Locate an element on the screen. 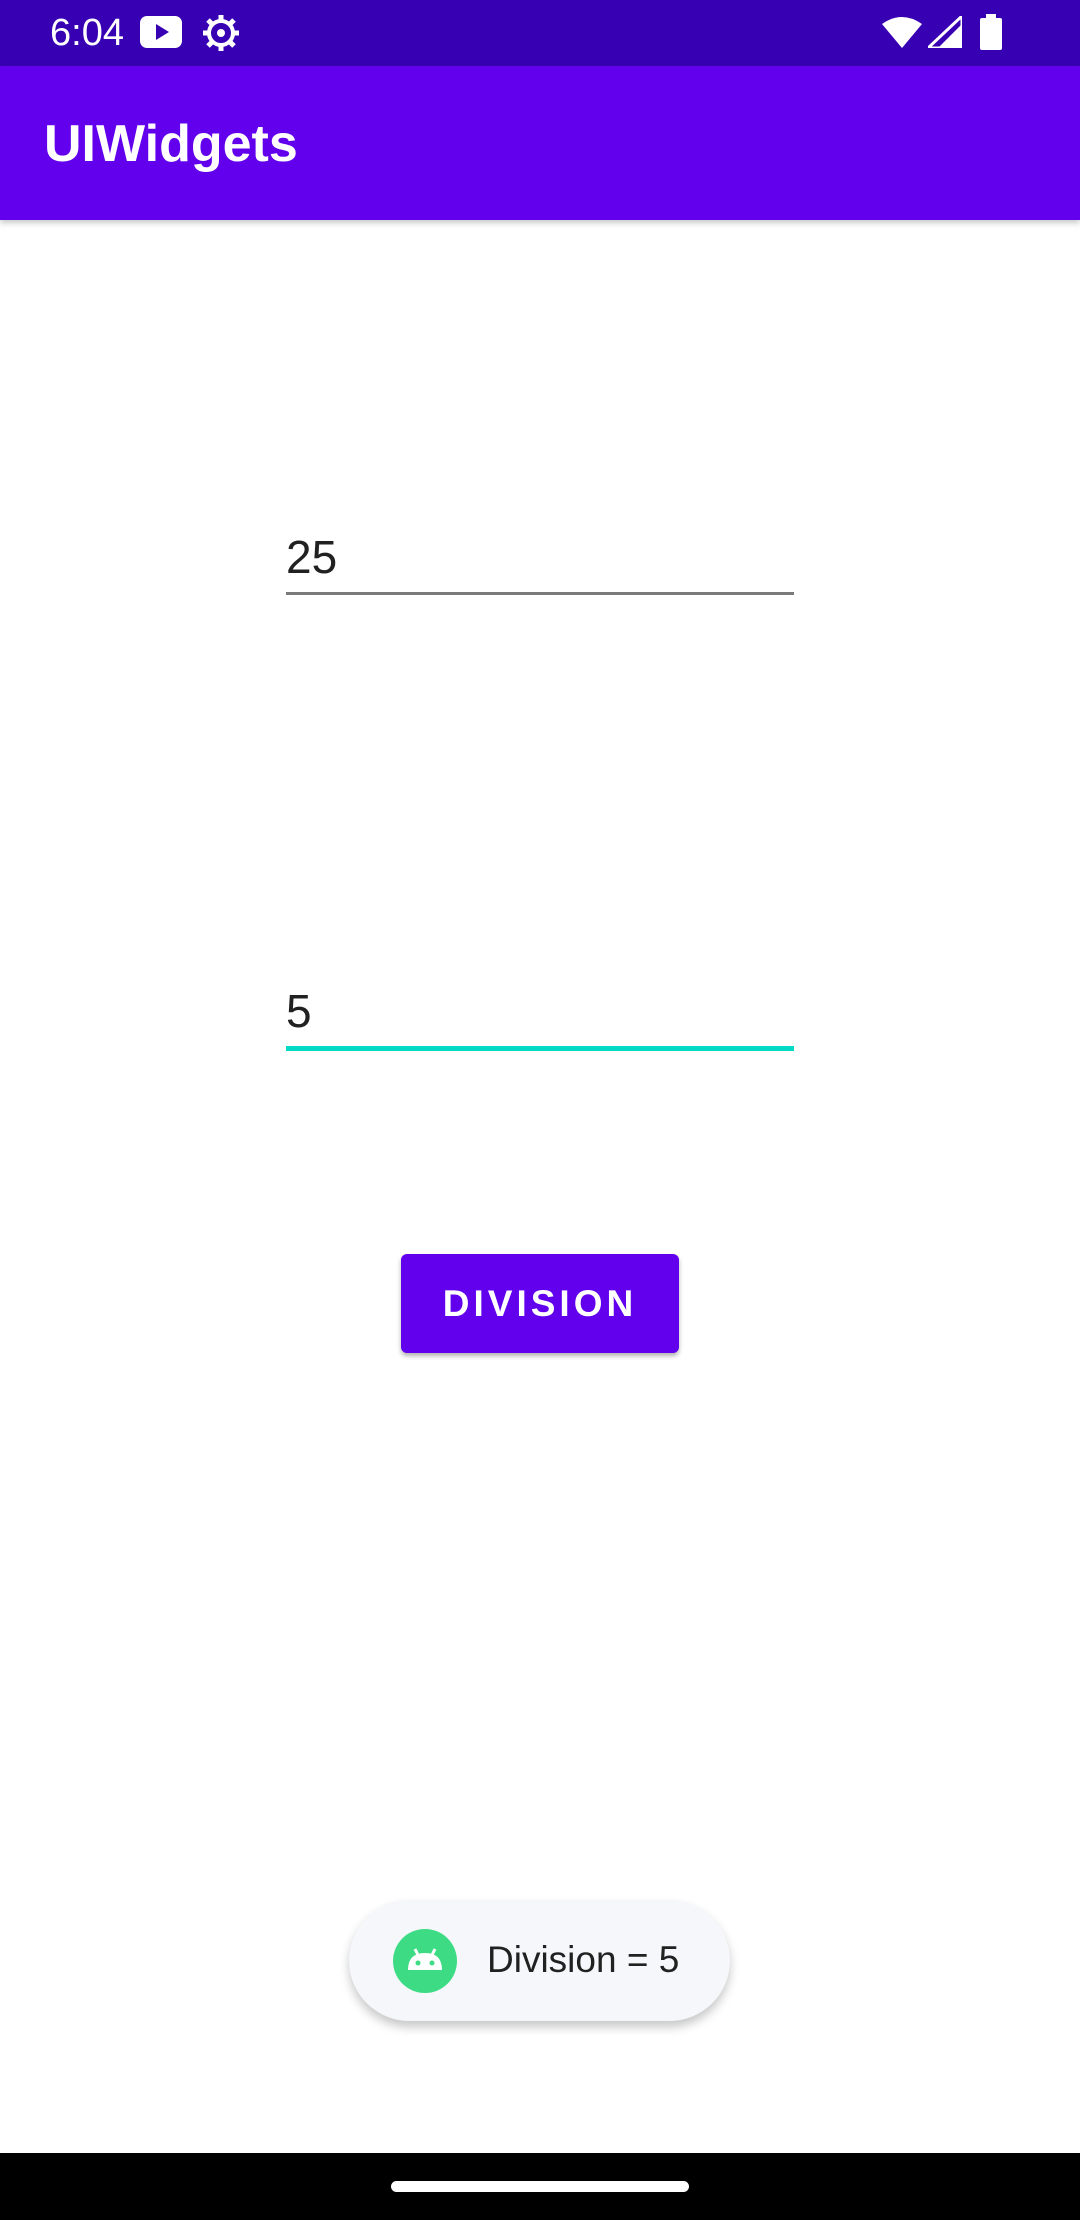  youtube-icon is located at coordinates (161, 34).